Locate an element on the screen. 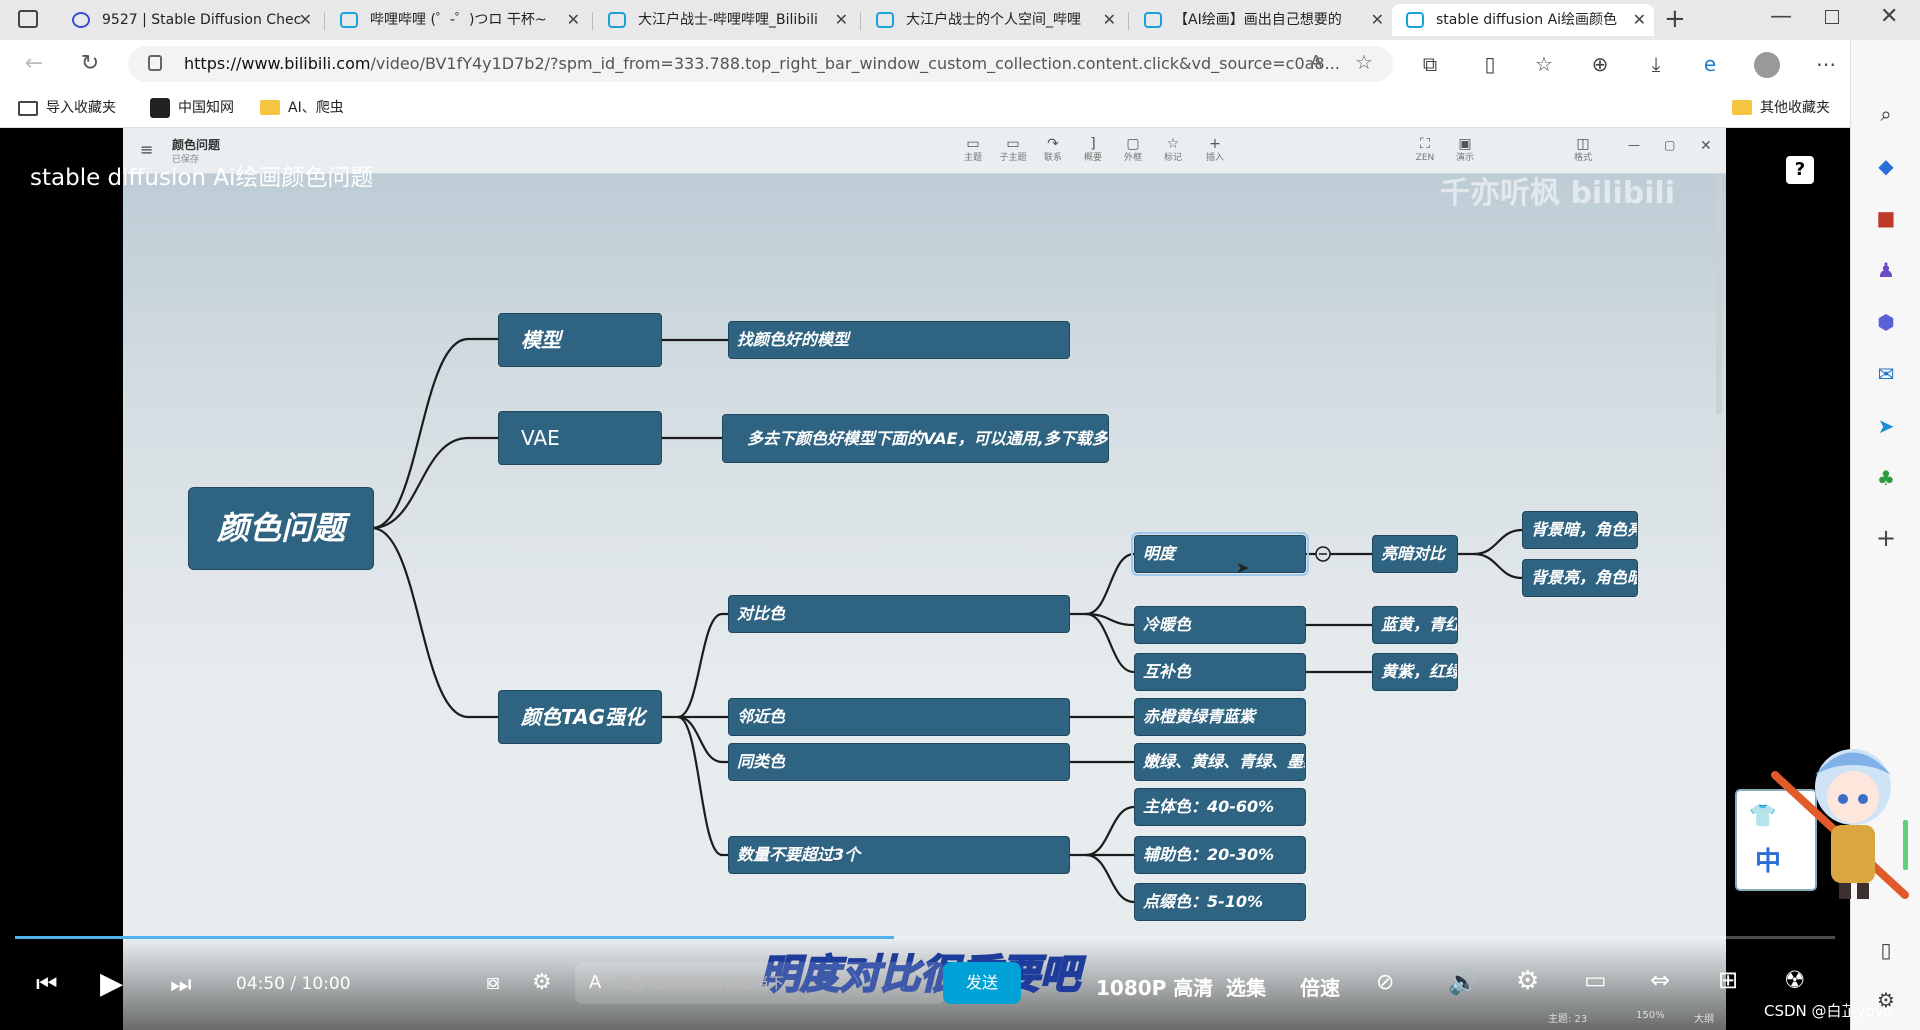 This screenshot has height=1030, width=1920. next-button: ⏭ is located at coordinates (181, 984).